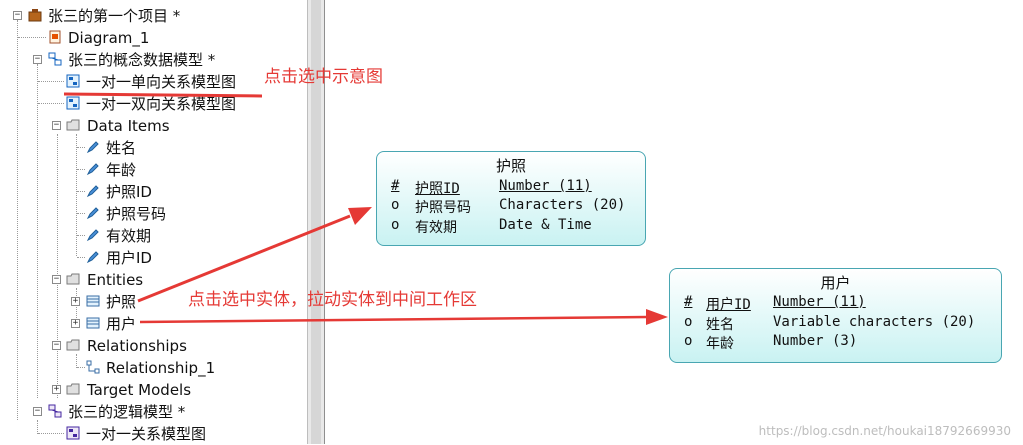  I want to click on tree-folder-data-items: − Data Items, so click(153, 125).